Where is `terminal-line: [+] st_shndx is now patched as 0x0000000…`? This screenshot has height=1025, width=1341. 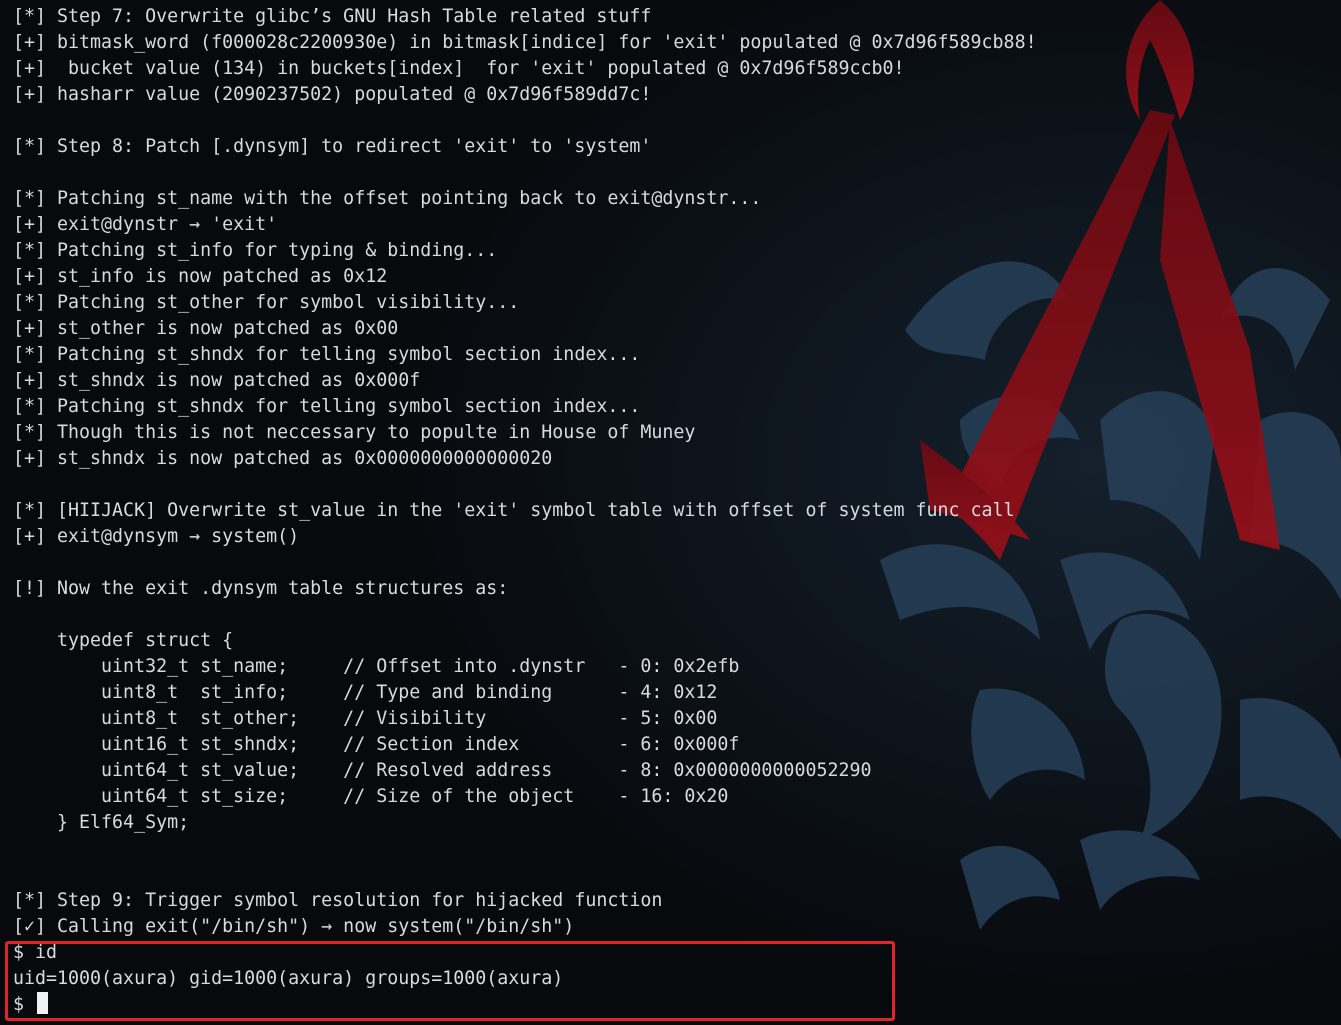
terminal-line: [+] st_shndx is now patched as 0x0000000… is located at coordinates (283, 458).